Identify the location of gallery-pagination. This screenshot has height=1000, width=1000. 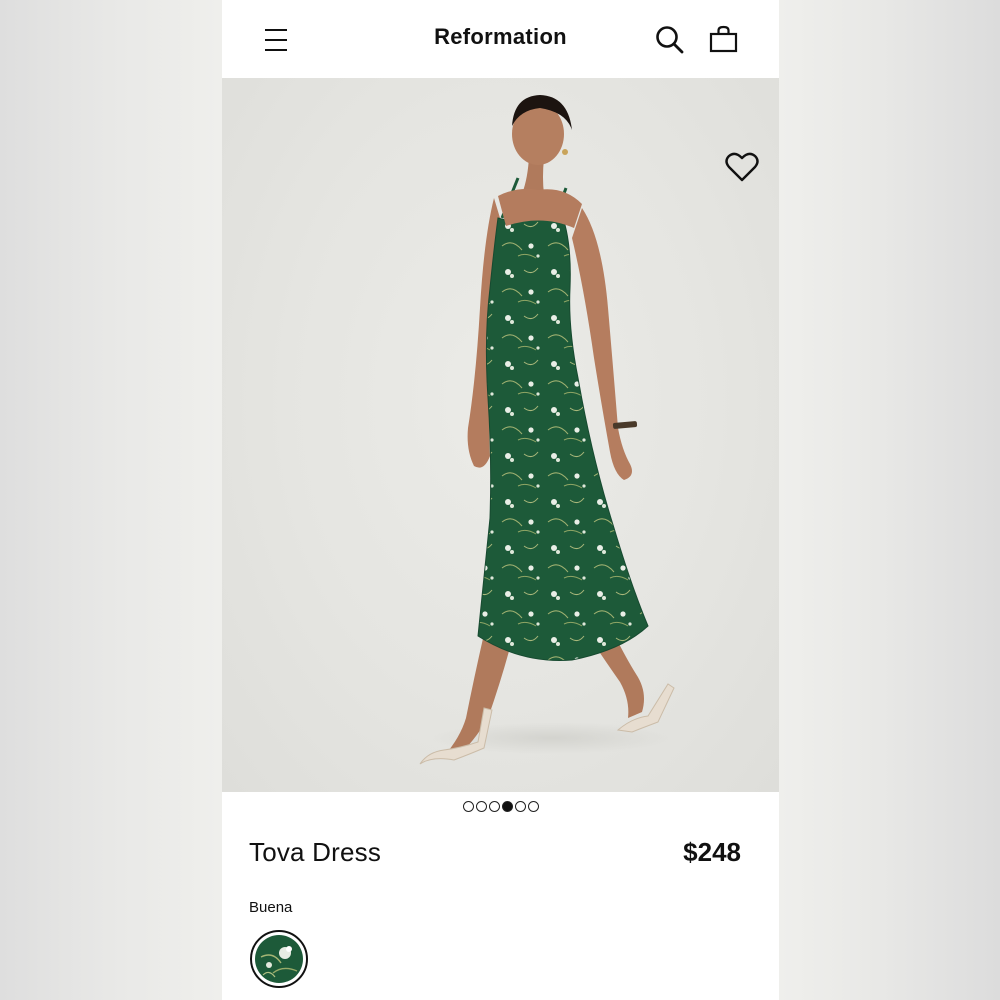
(500, 808).